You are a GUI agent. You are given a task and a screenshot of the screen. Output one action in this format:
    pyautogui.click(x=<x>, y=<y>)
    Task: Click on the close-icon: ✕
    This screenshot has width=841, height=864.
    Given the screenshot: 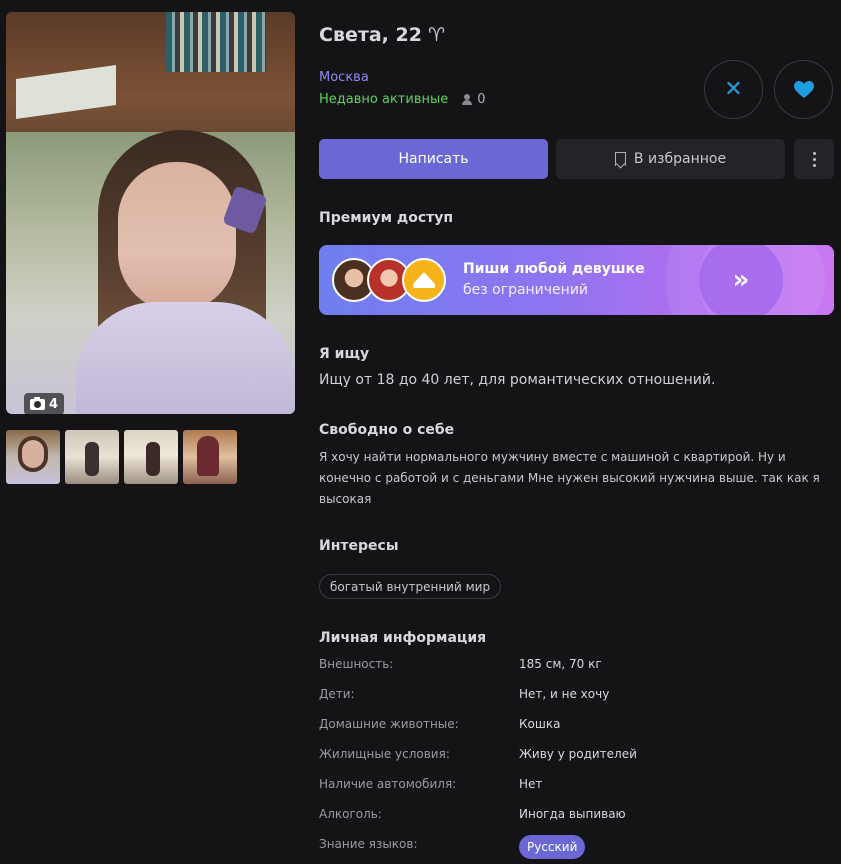 What is the action you would take?
    pyautogui.click(x=733, y=89)
    